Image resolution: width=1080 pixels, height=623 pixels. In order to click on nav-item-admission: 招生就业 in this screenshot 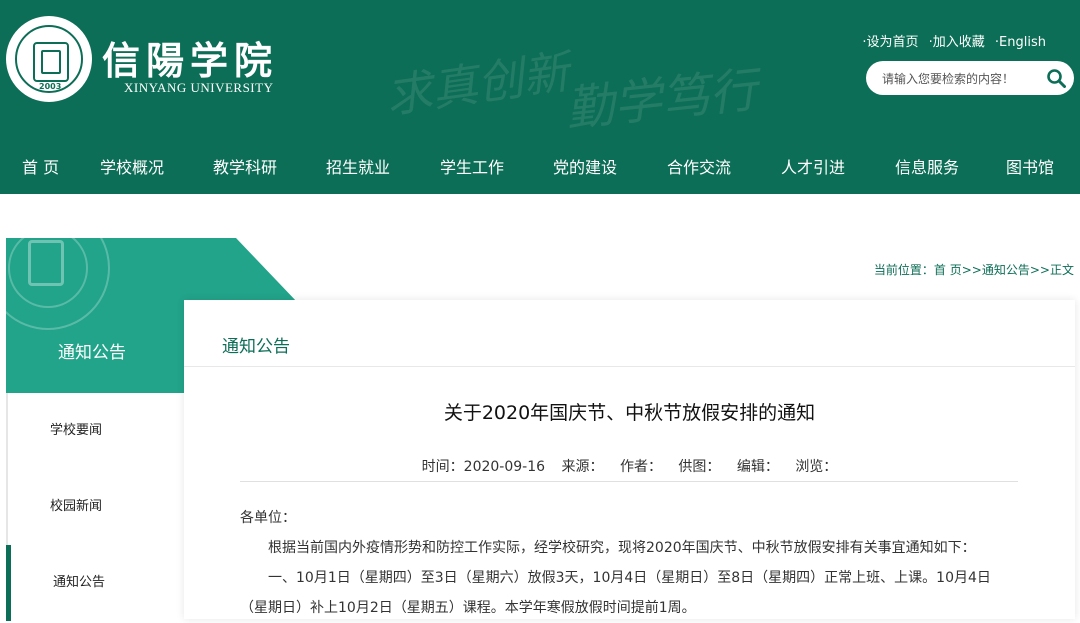, I will do `click(358, 167)`.